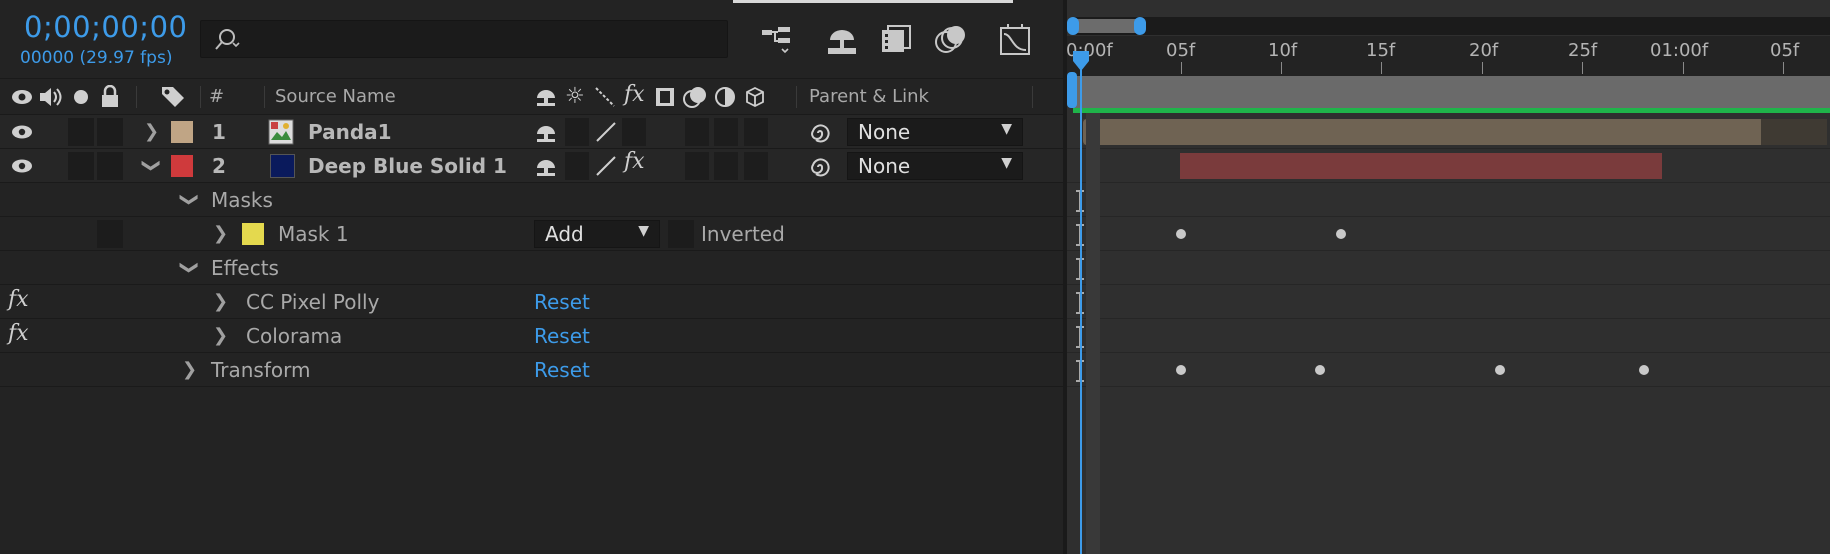 Image resolution: width=1830 pixels, height=554 pixels. What do you see at coordinates (896, 40) in the screenshot?
I see `frame-blending-icon` at bounding box center [896, 40].